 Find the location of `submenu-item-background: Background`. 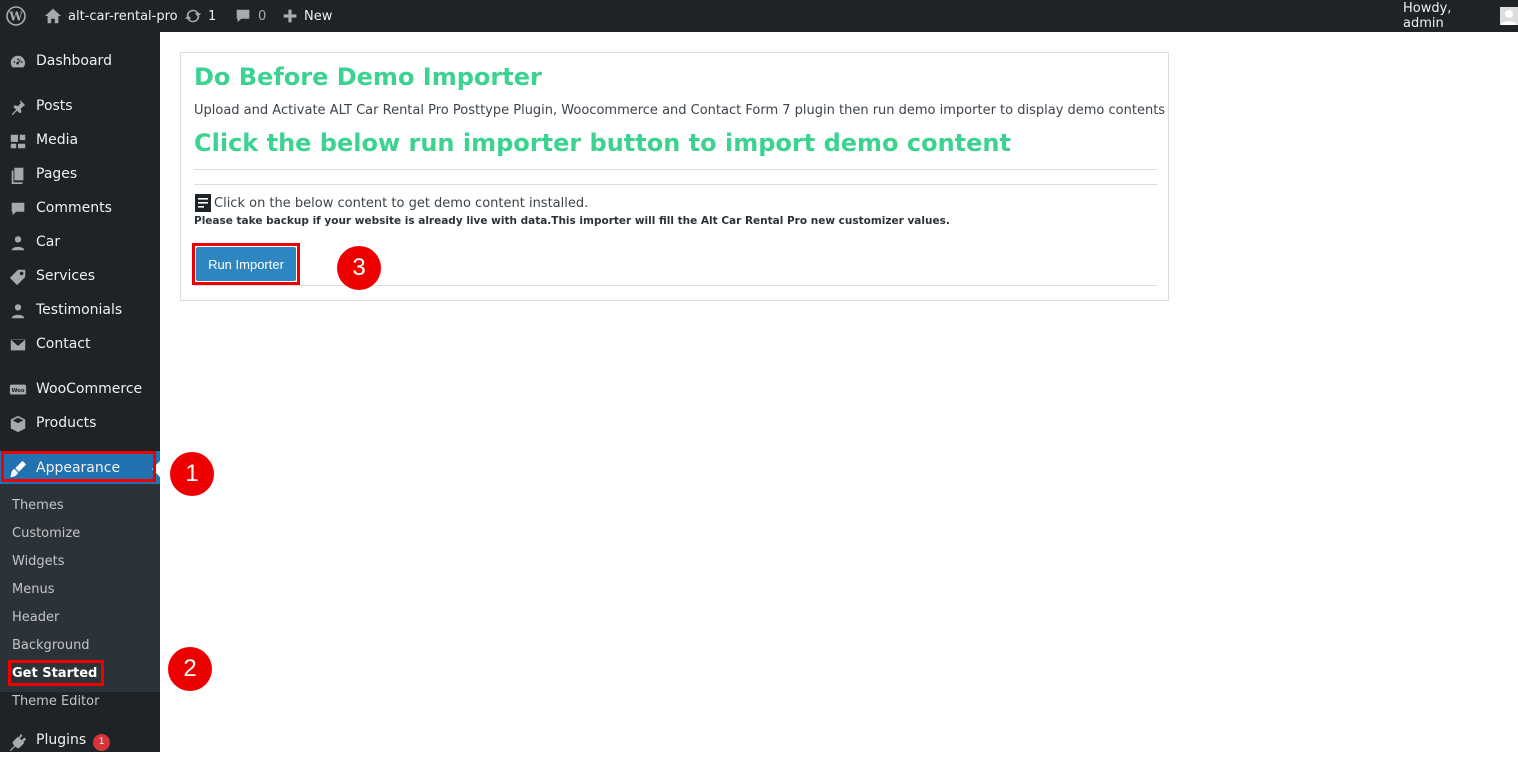

submenu-item-background: Background is located at coordinates (51, 646).